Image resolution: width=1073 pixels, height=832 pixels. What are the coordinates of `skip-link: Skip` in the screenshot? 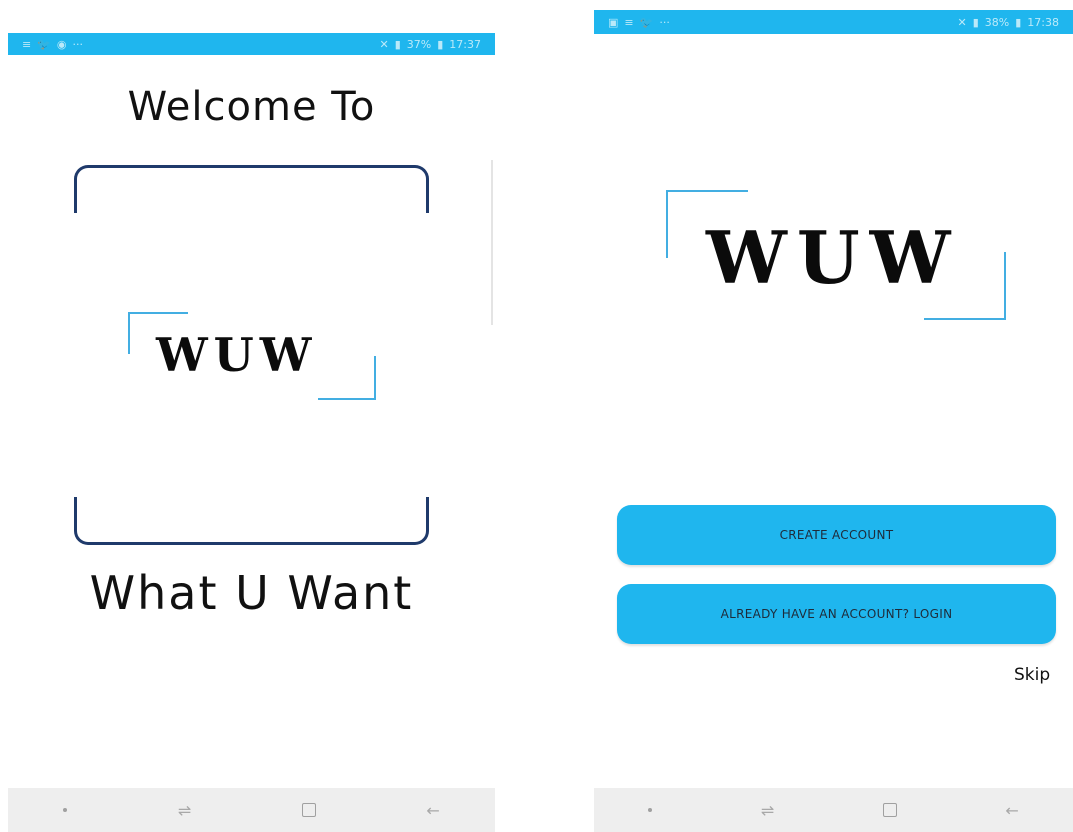 It's located at (1032, 675).